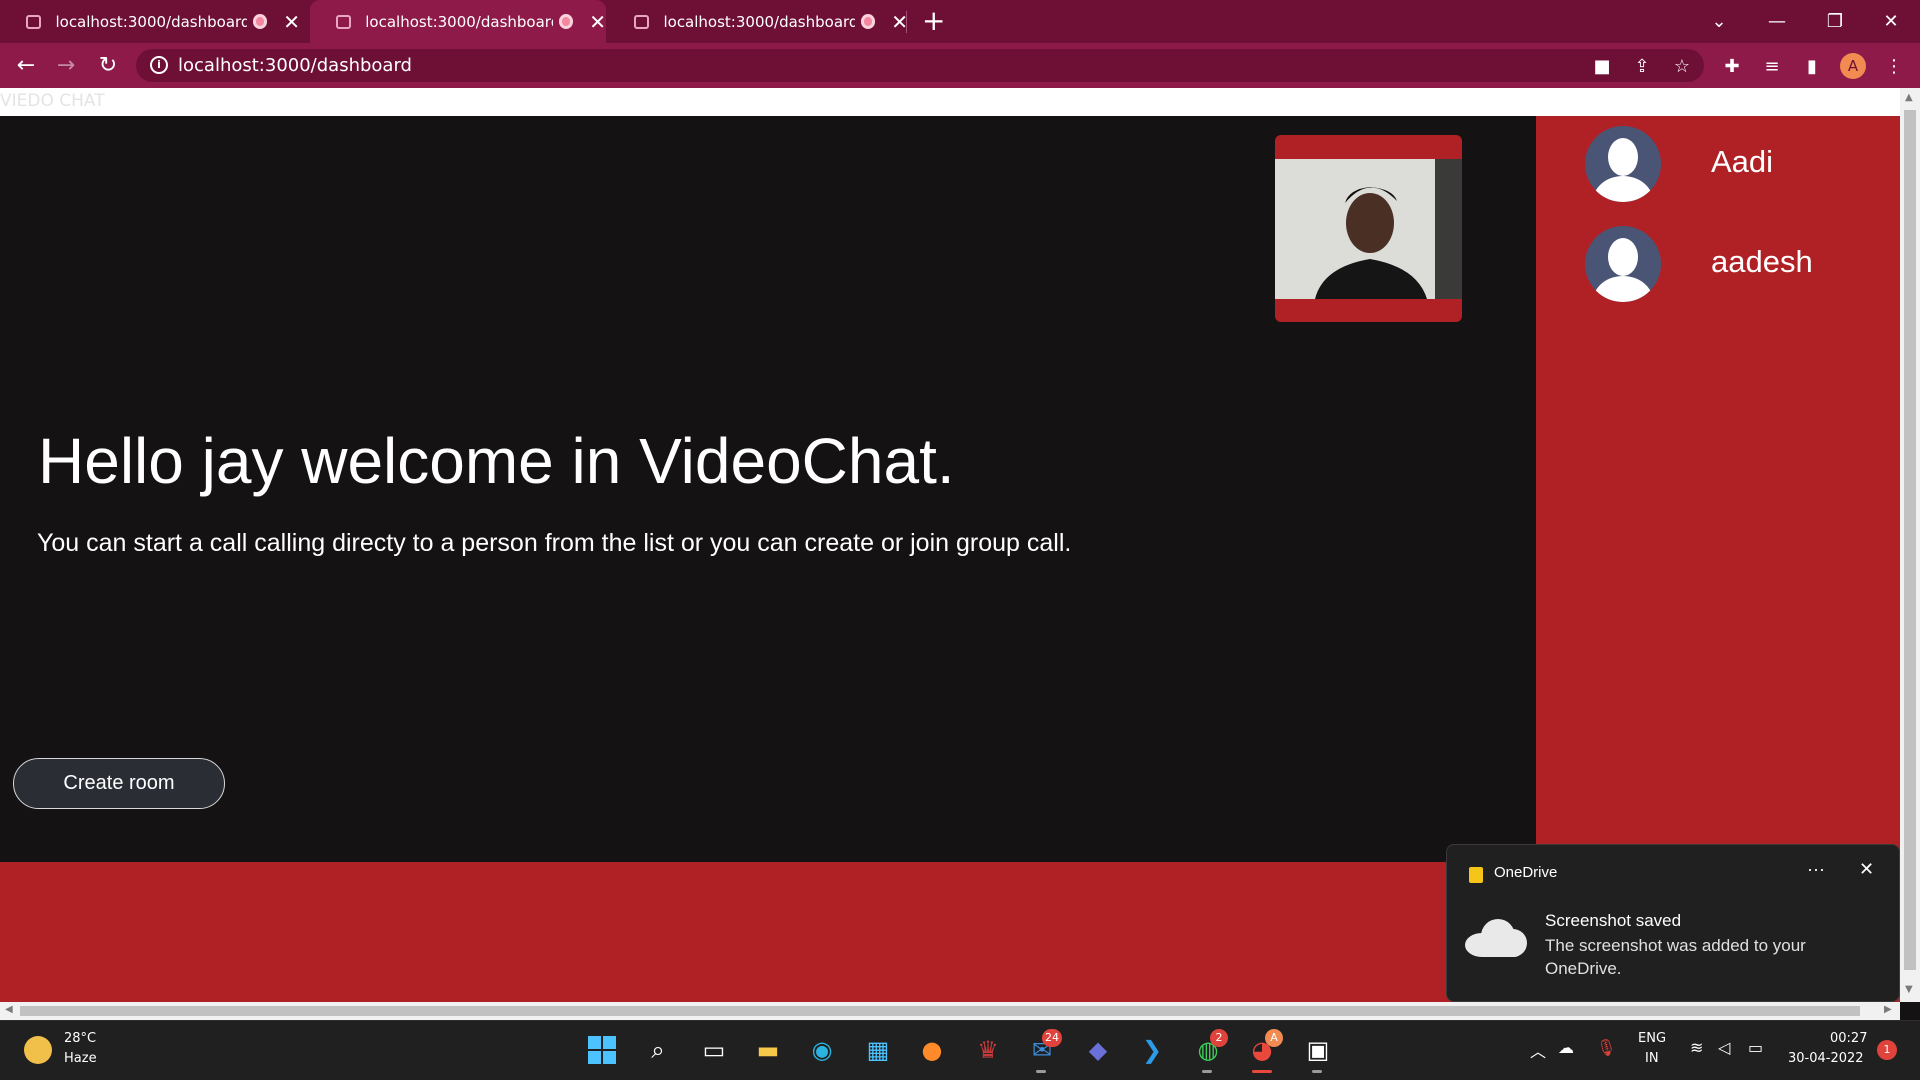  Describe the element at coordinates (80, 1038) in the screenshot. I see `weather-temperature: 28°C` at that location.